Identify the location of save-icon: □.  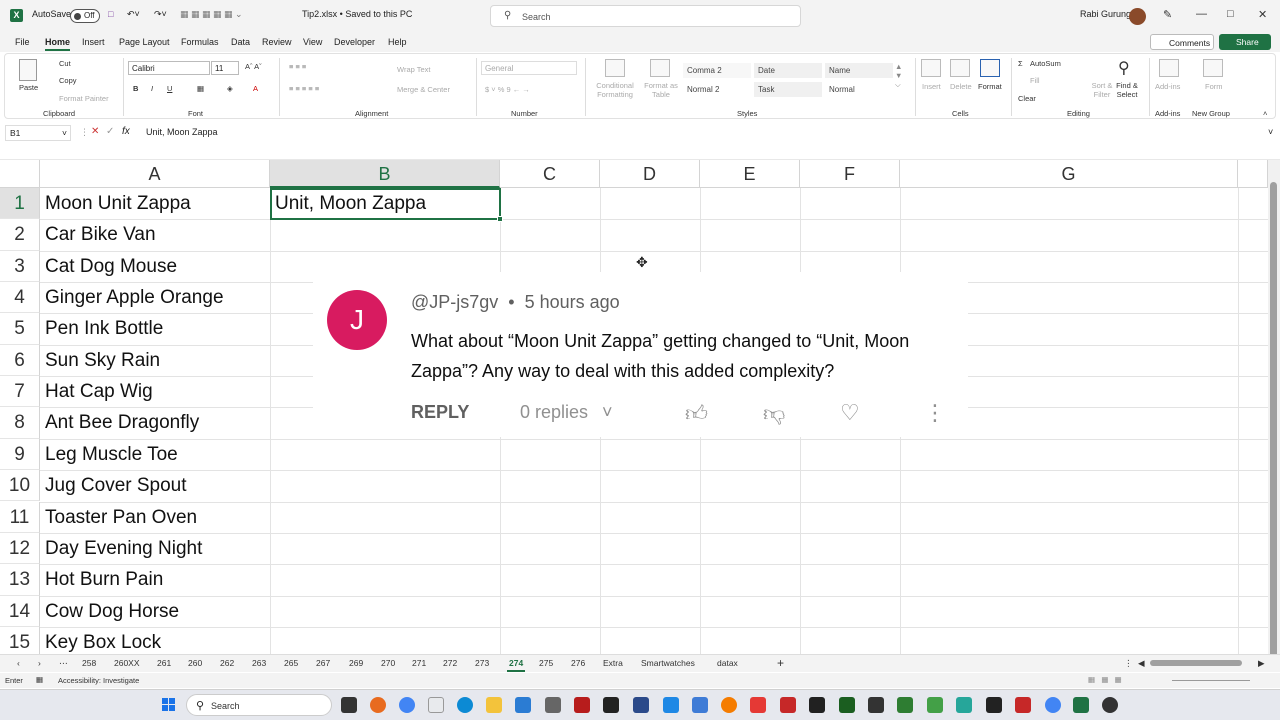
(110, 14).